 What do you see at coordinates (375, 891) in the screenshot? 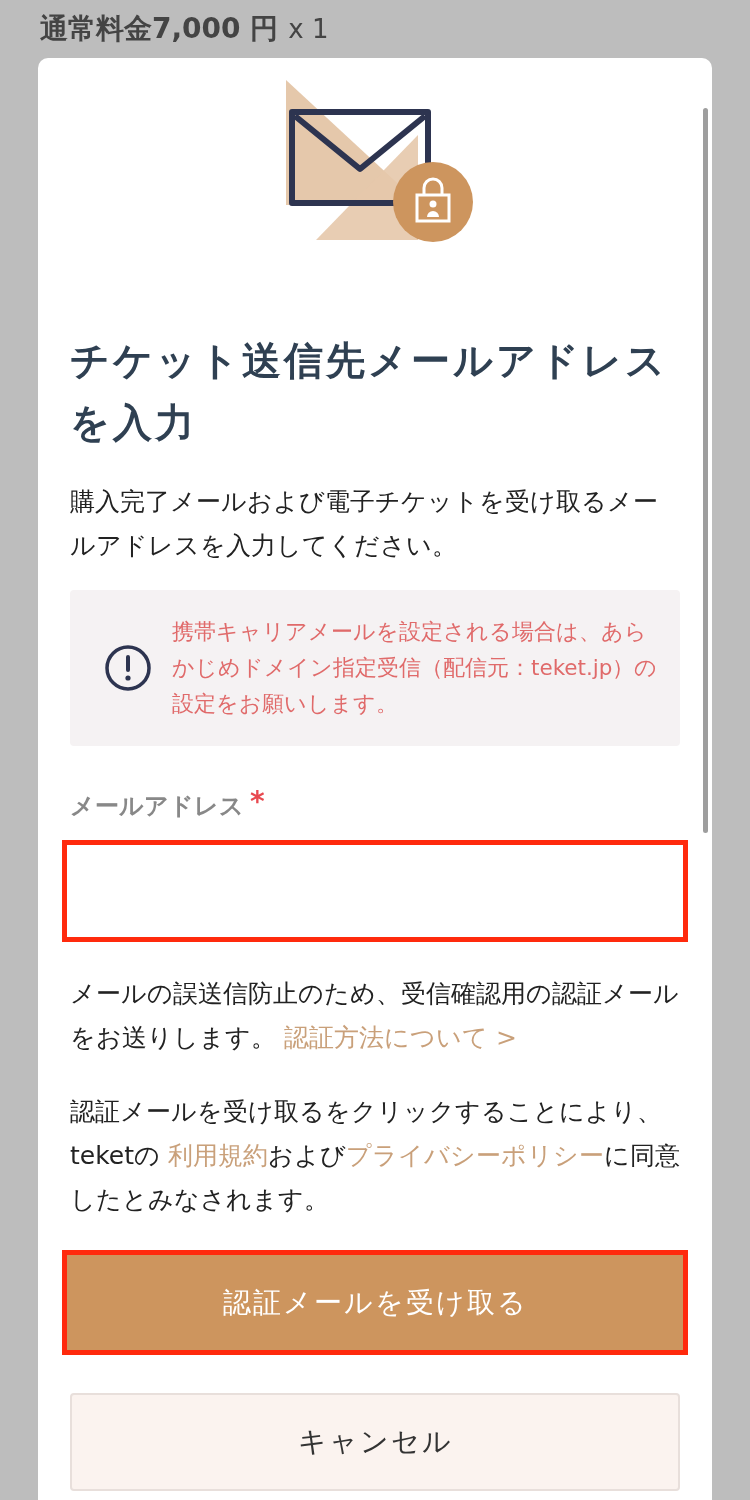
I see `email-field` at bounding box center [375, 891].